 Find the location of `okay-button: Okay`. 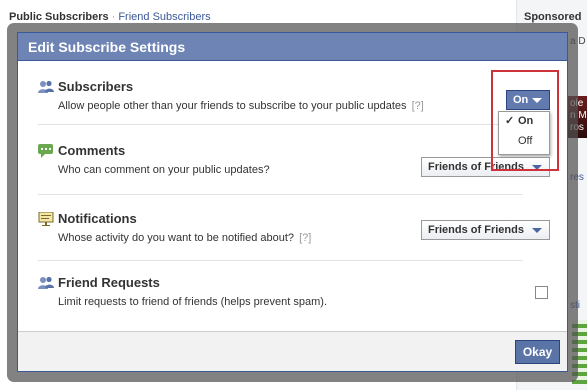

okay-button: Okay is located at coordinates (537, 352).